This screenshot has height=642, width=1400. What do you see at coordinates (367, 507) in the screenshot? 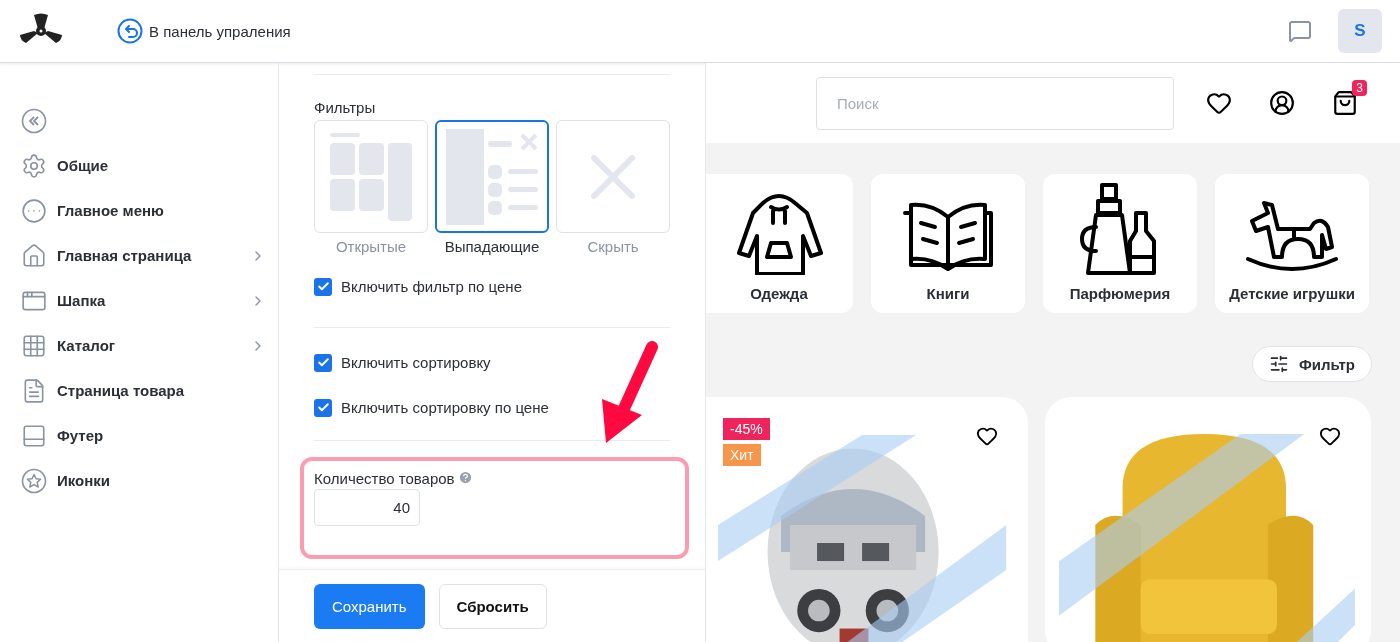
I see `count-input: 40` at bounding box center [367, 507].